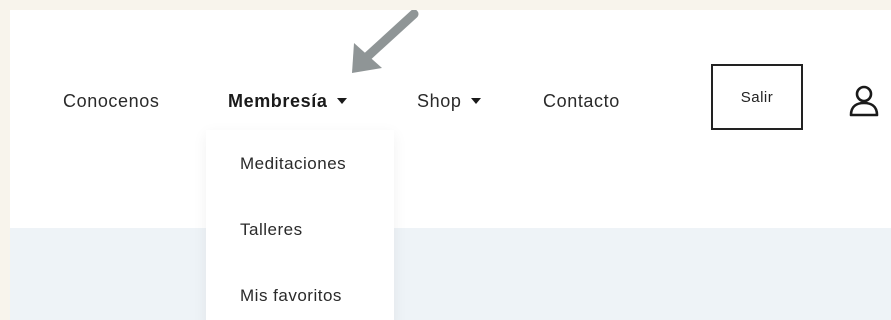 The width and height of the screenshot is (891, 320). I want to click on user-icon, so click(864, 101).